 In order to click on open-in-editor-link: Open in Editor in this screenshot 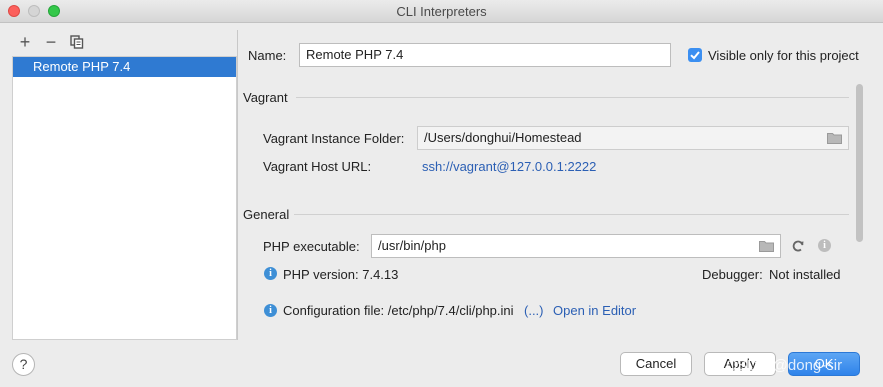, I will do `click(594, 310)`.